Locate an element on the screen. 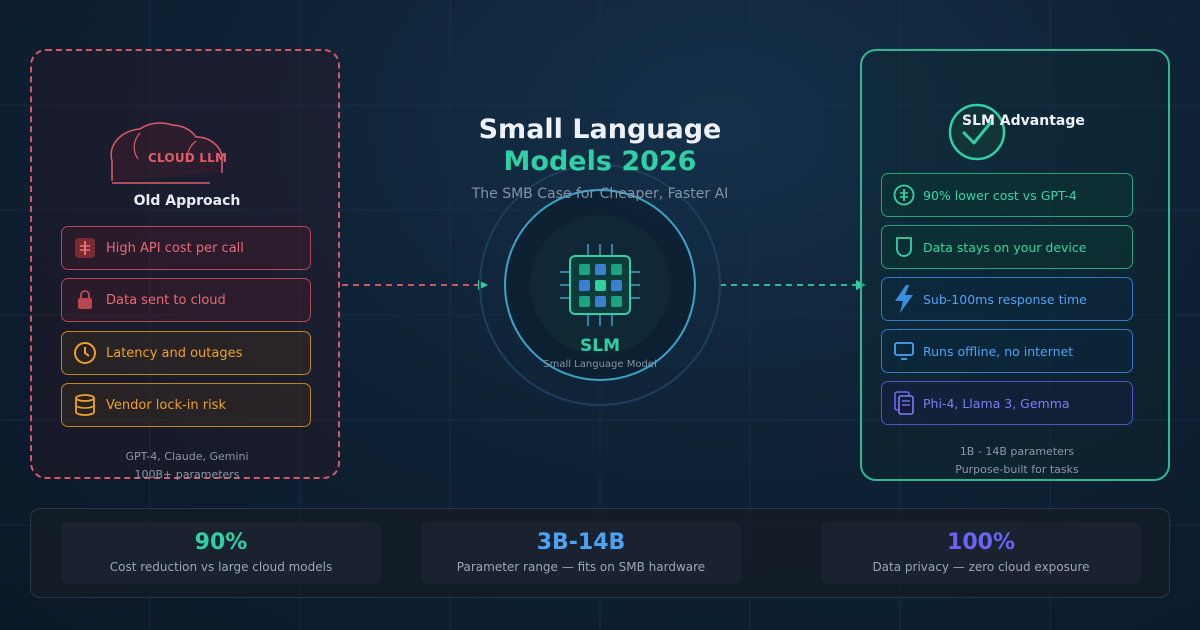  slm-advantage-title: SLM Advantage is located at coordinates (1023, 121).